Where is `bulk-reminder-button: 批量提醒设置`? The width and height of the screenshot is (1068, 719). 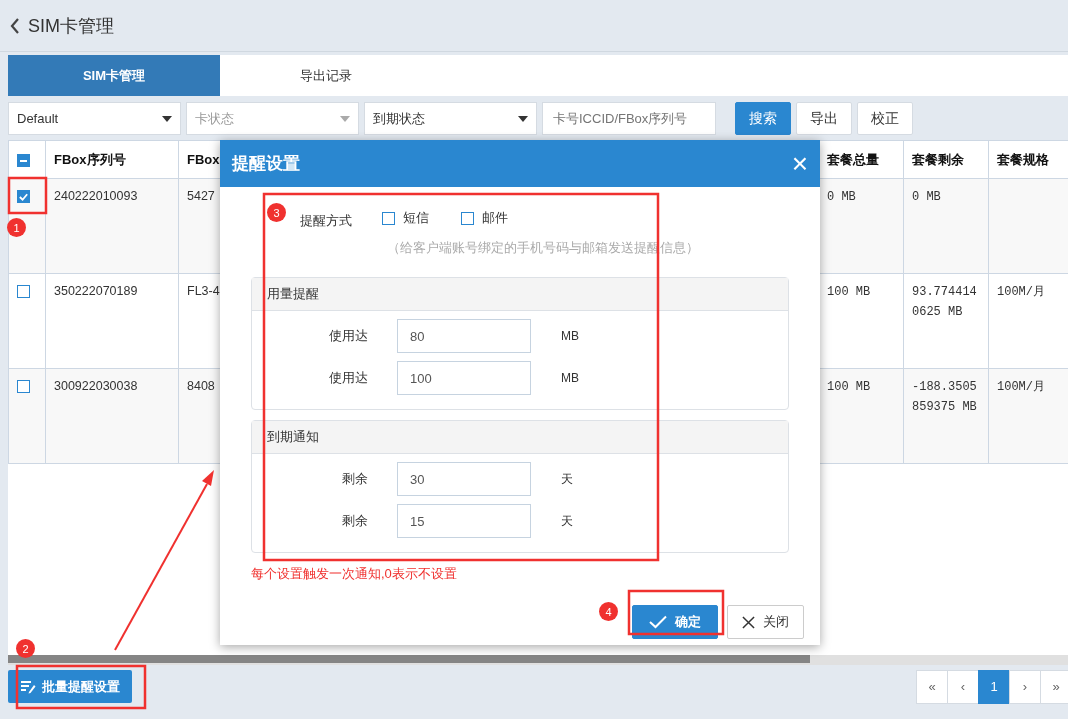 bulk-reminder-button: 批量提醒设置 is located at coordinates (70, 686).